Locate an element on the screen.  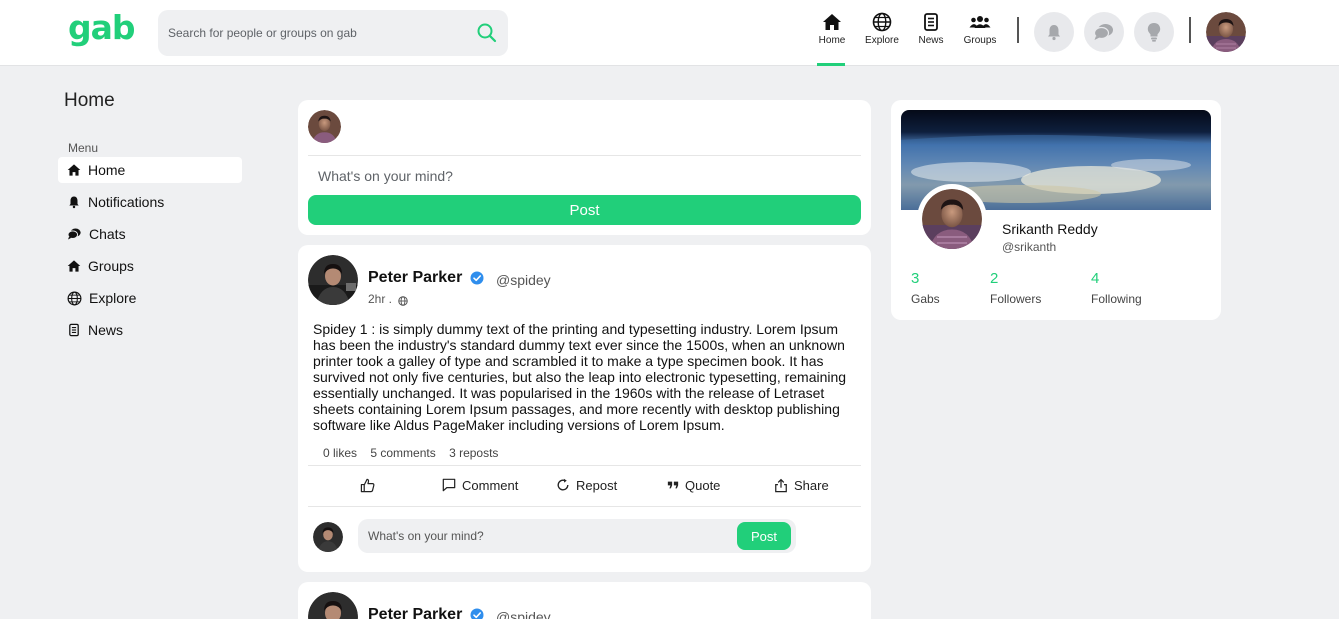
lightbulb-icon is located at coordinates (1154, 32).